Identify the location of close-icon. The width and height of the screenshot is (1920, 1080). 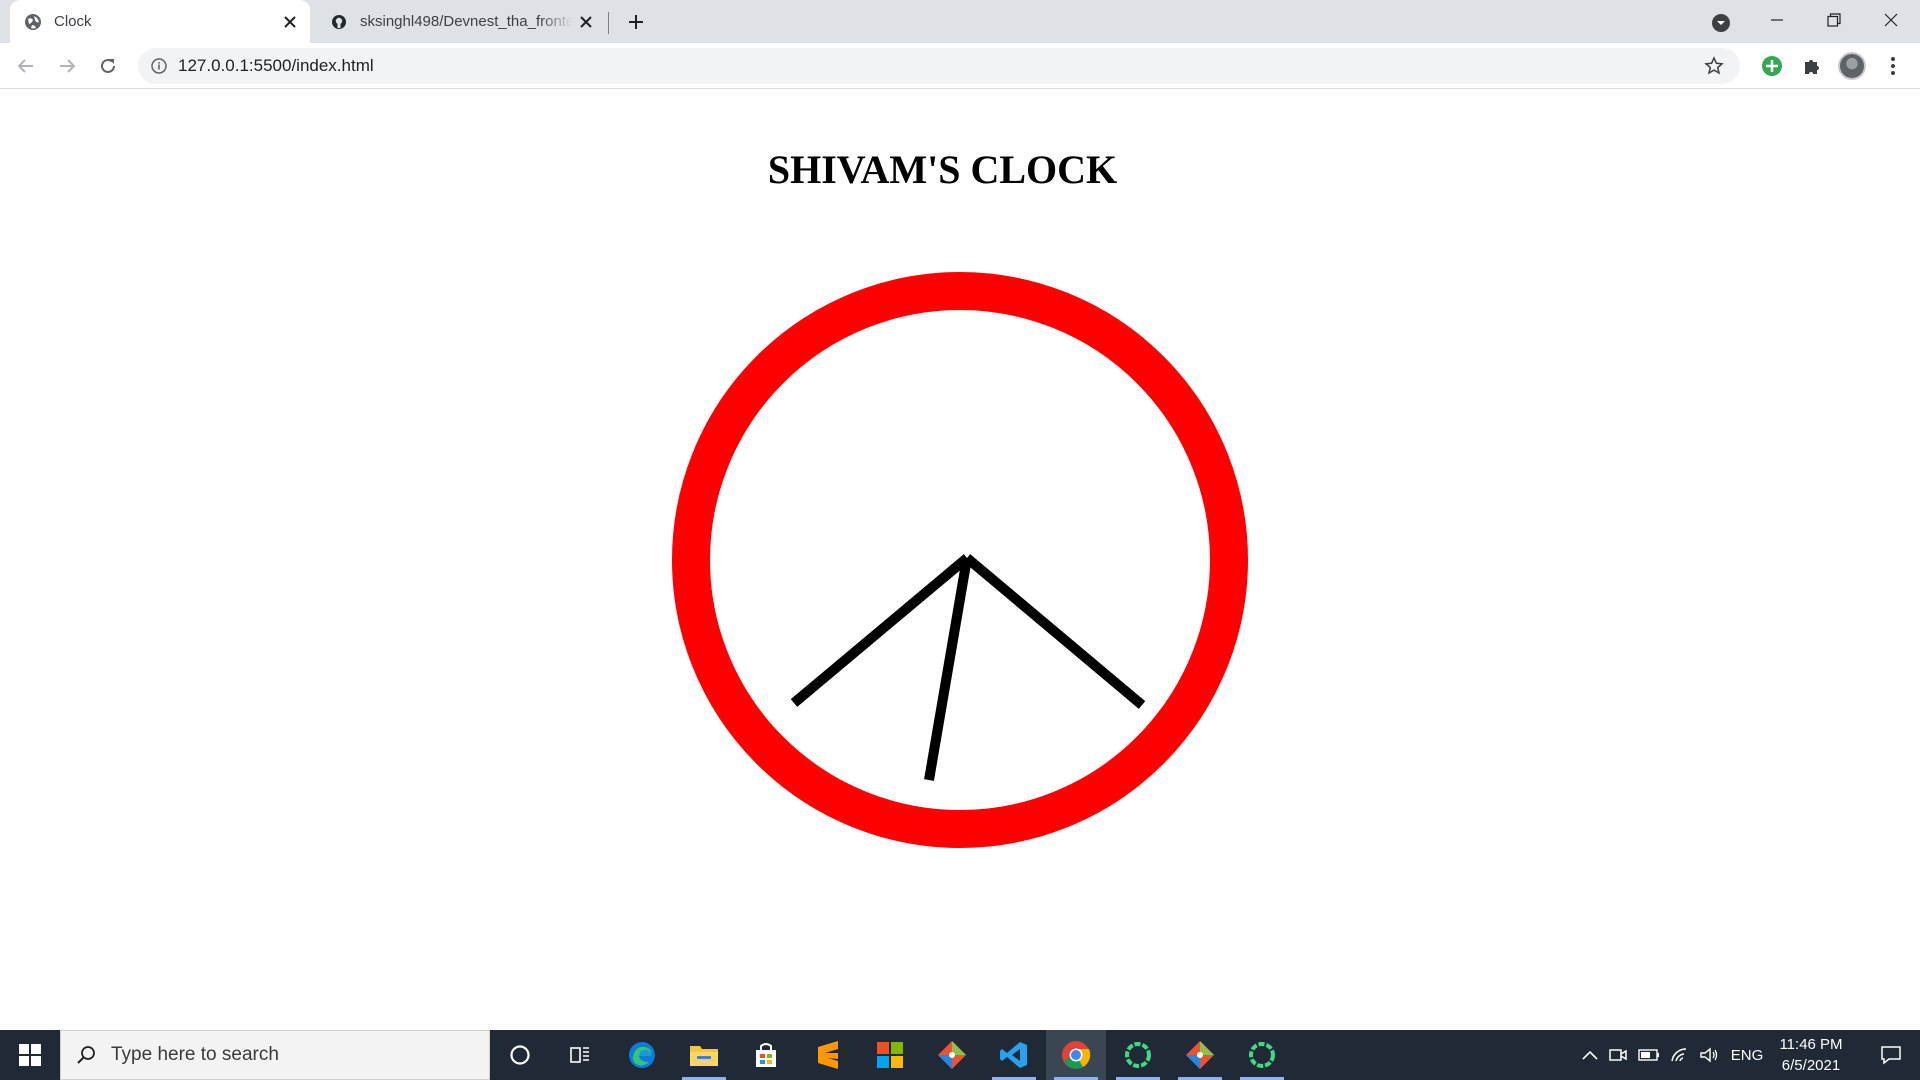
(1891, 20).